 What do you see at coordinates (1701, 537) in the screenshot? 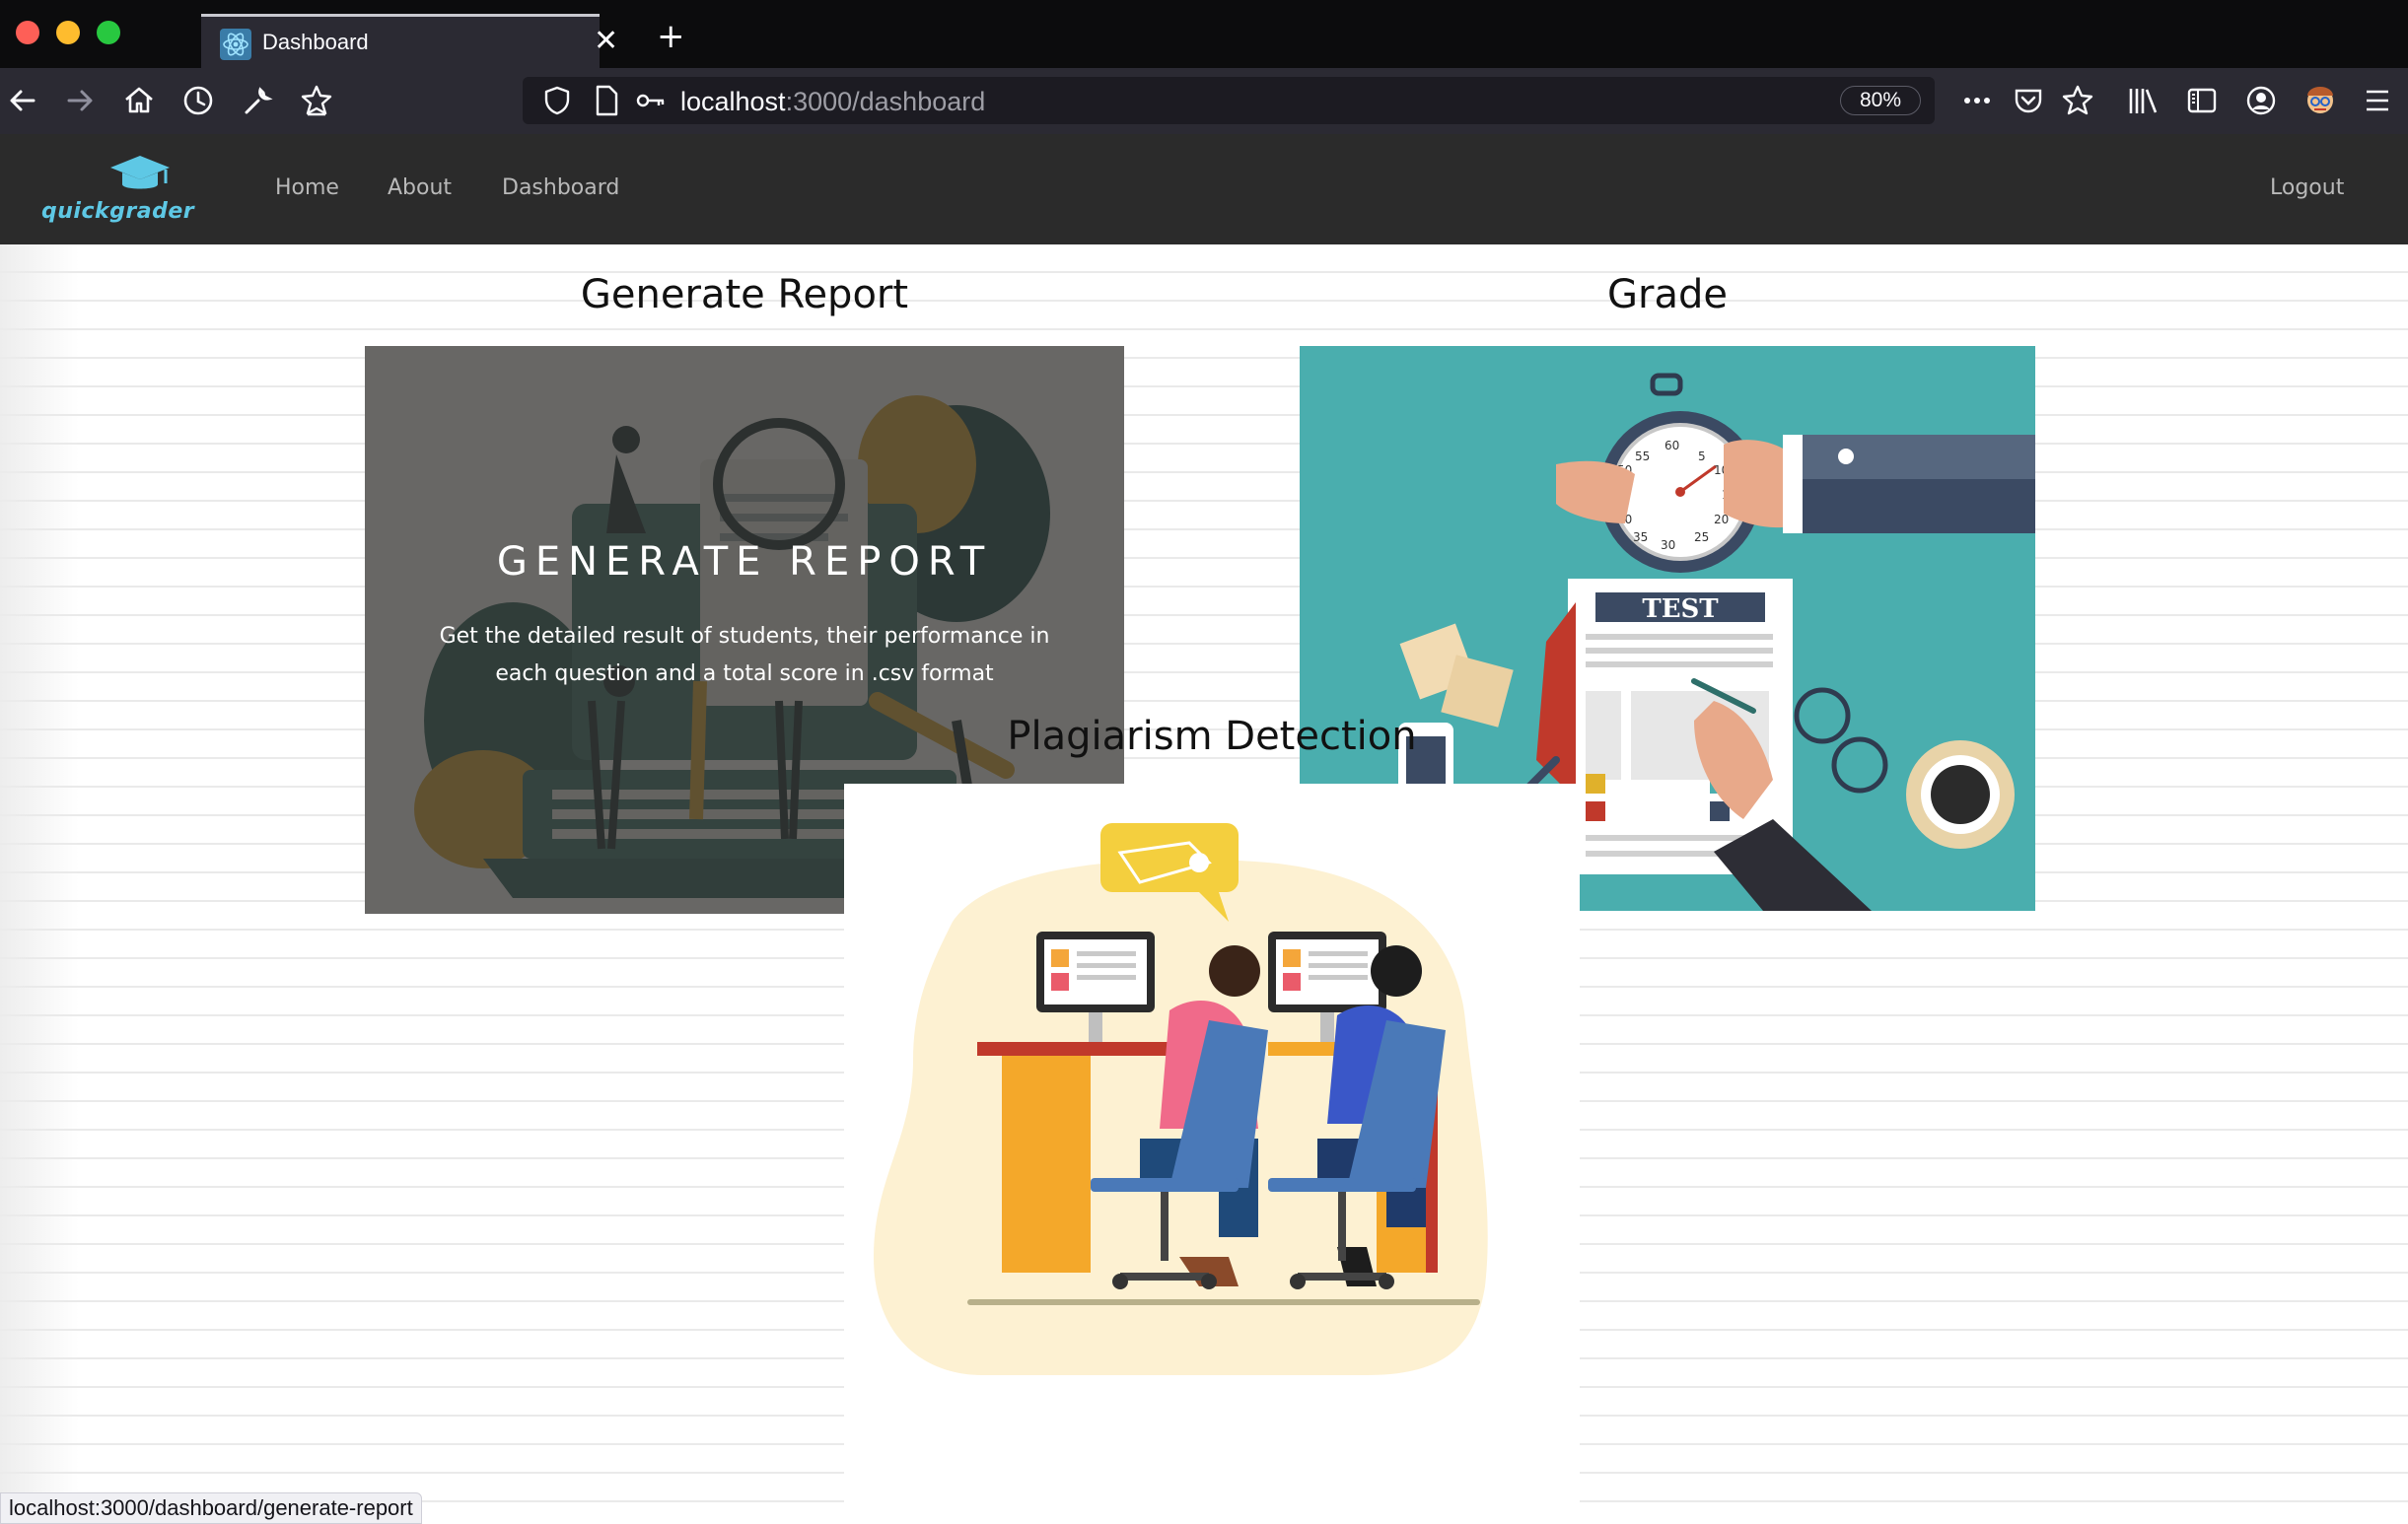
I see `svg-text: 25` at bounding box center [1701, 537].